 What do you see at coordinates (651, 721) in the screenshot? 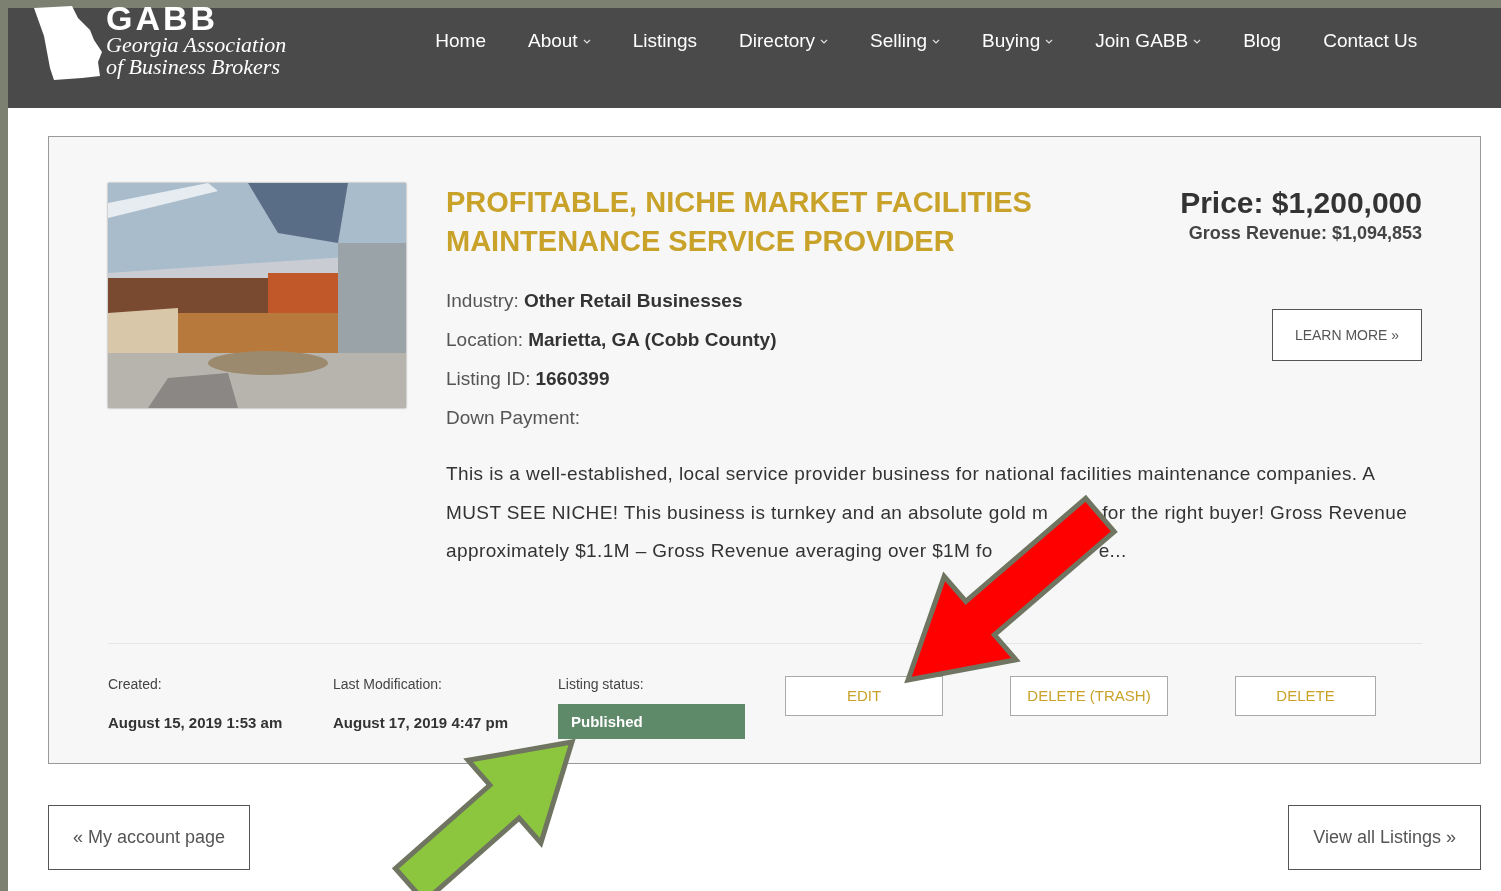
I see `status-badge: Published` at bounding box center [651, 721].